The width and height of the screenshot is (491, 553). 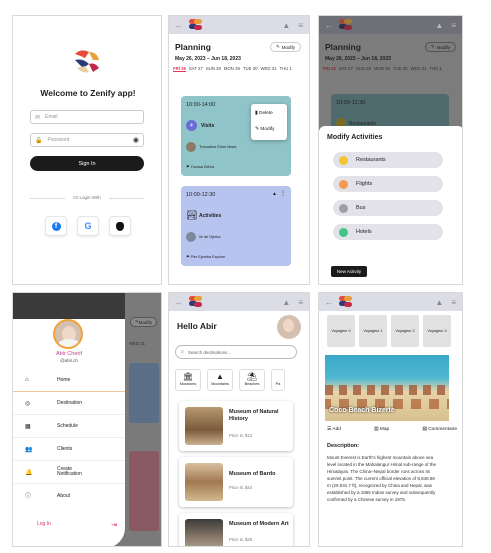 What do you see at coordinates (252, 384) in the screenshot?
I see `category-label: Beaches` at bounding box center [252, 384].